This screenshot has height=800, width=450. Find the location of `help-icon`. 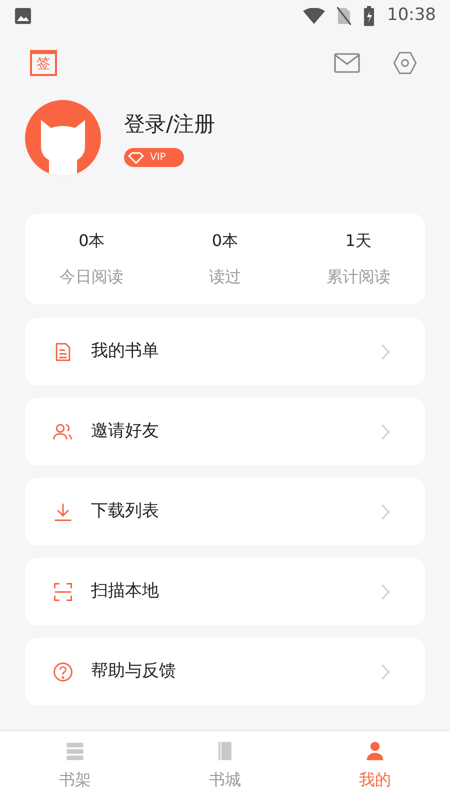

help-icon is located at coordinates (63, 671).